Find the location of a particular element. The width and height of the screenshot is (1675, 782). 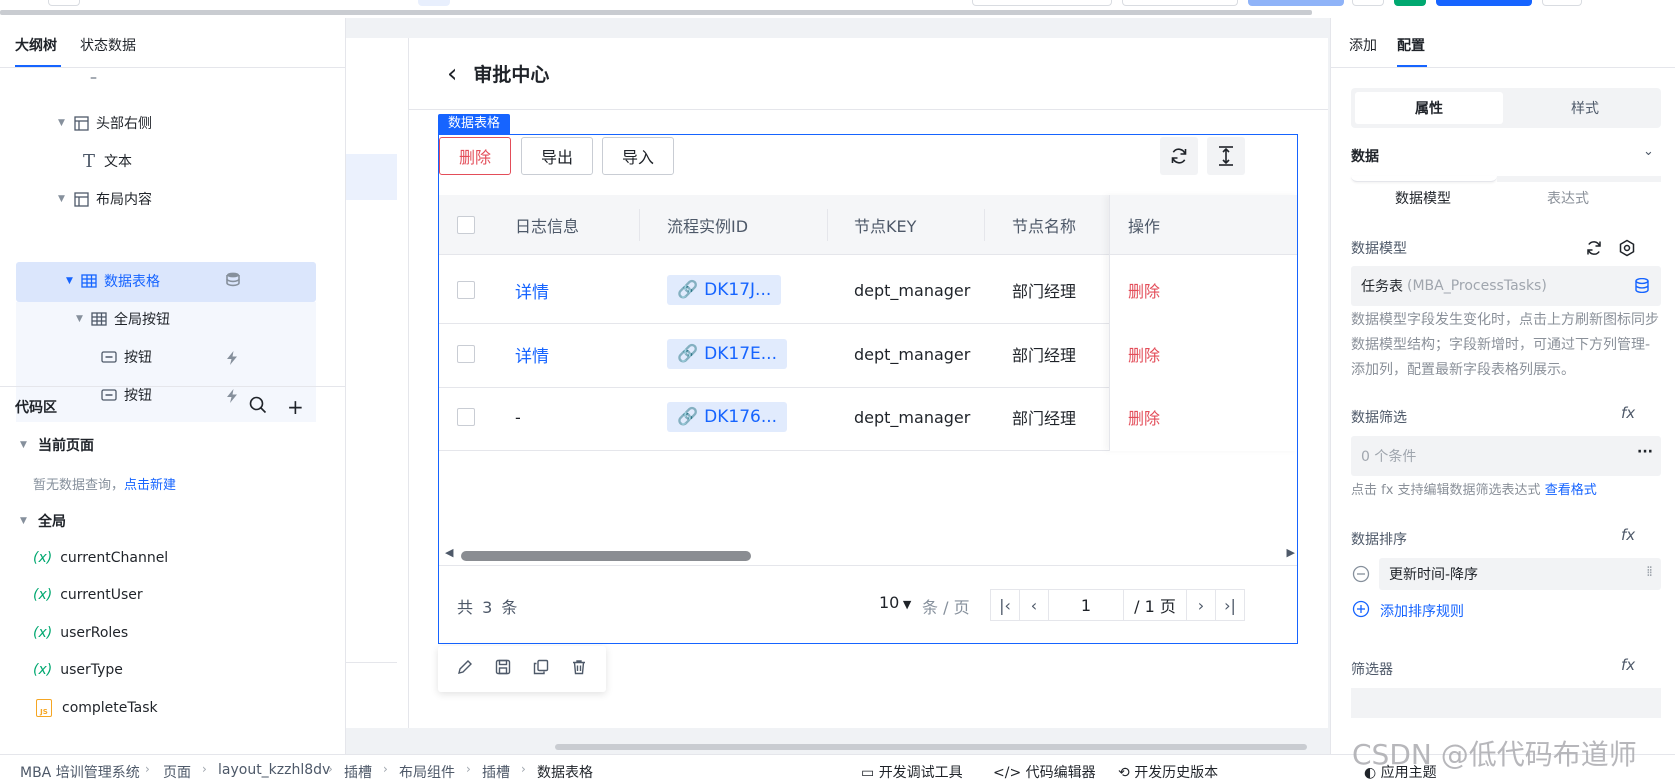

breadcrumb-item: MBA 培训管理系统 is located at coordinates (80, 772).